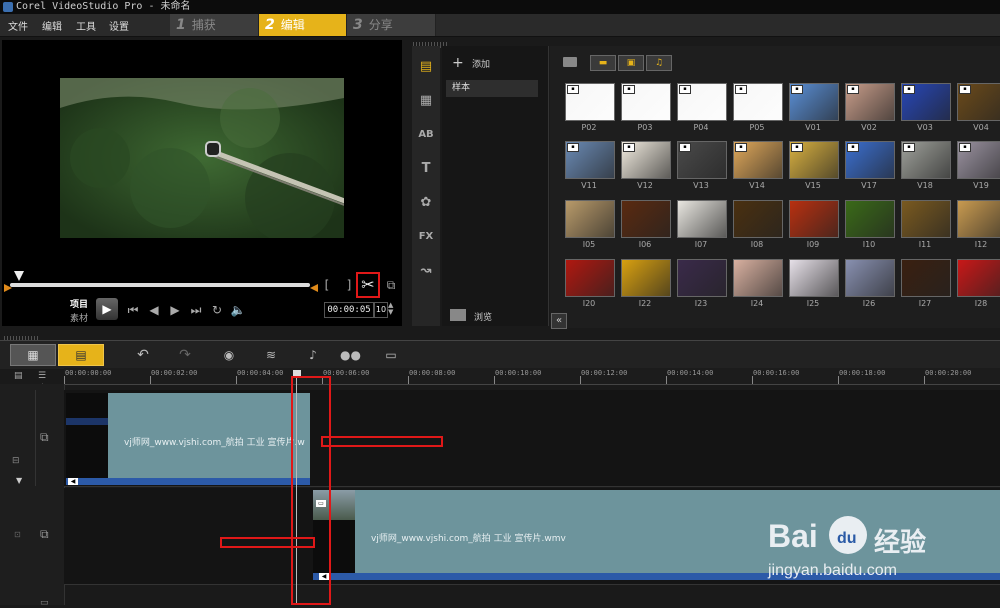  What do you see at coordinates (350, 355) in the screenshot?
I see `motion-tracking-icon: ●●` at bounding box center [350, 355].